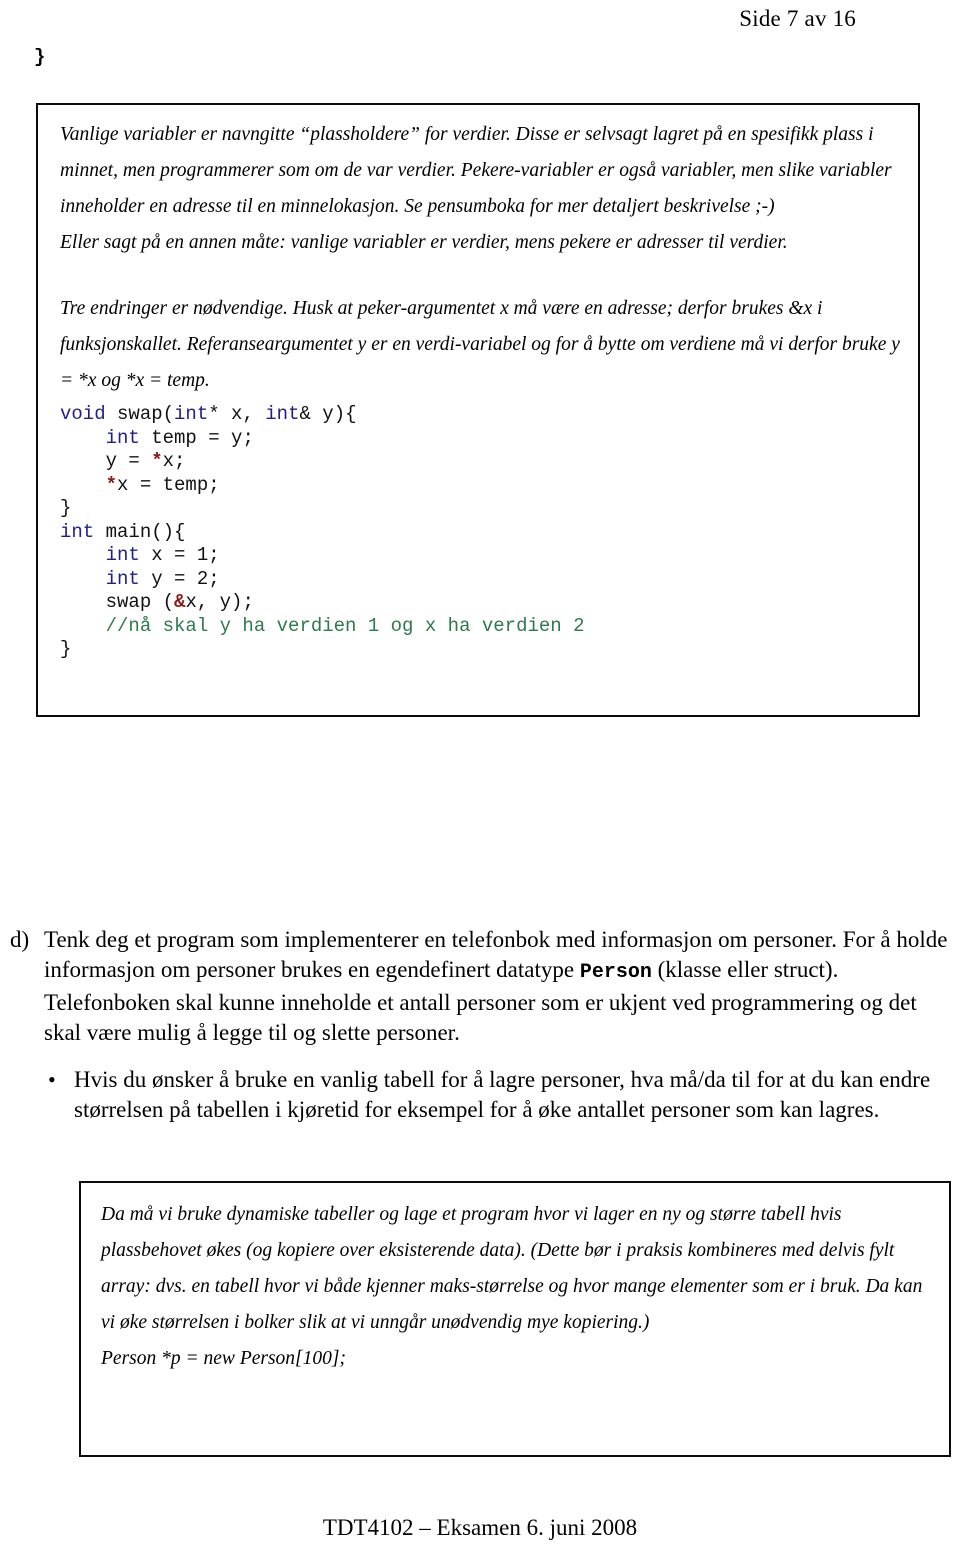 This screenshot has height=1555, width=960. I want to click on answer-code-line: Person *p = new Person[100];, so click(223, 1358).